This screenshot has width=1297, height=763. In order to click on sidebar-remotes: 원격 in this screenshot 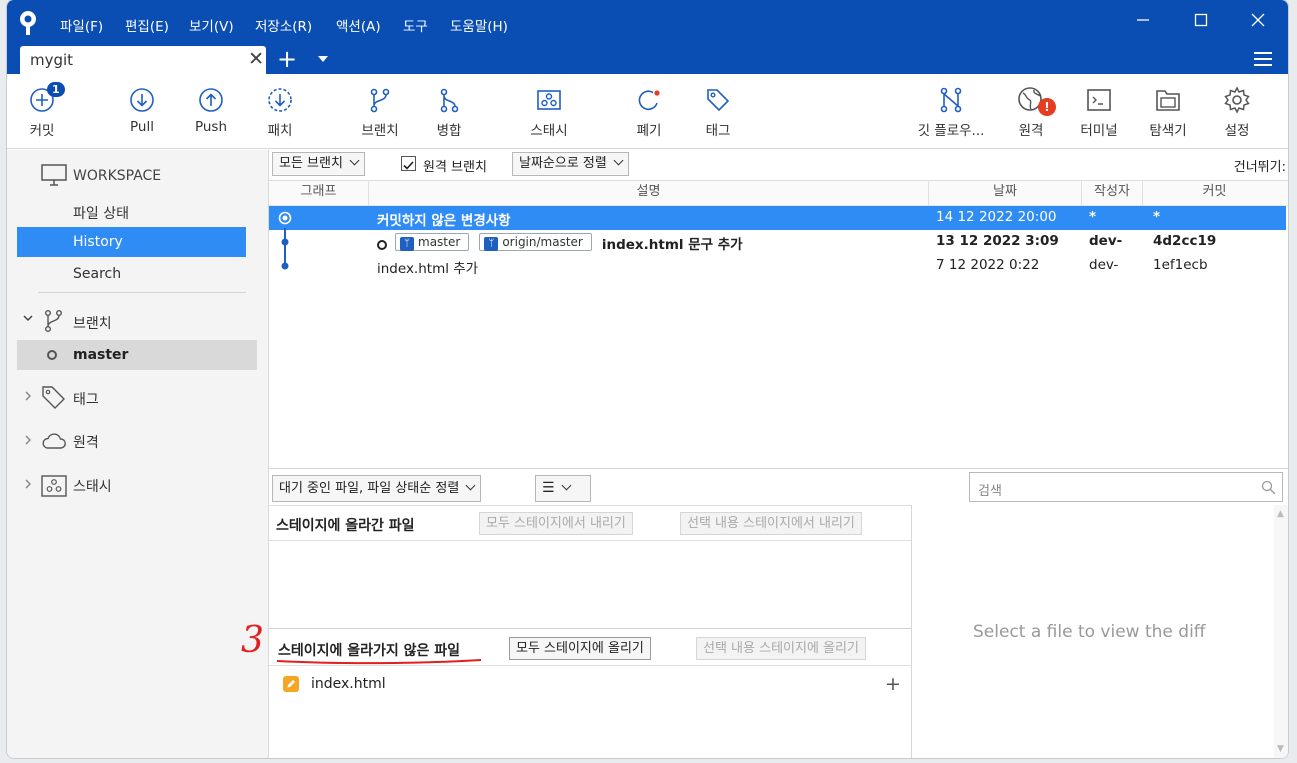, I will do `click(86, 442)`.